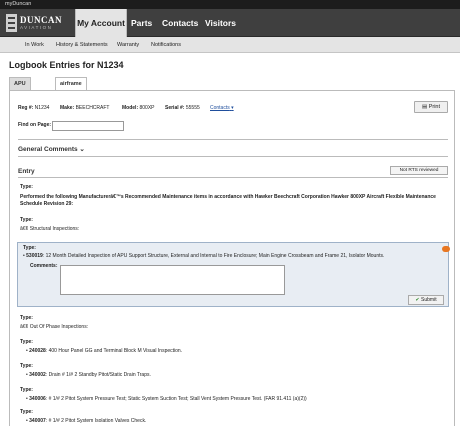 This screenshot has height=426, width=460. Describe the element at coordinates (166, 45) in the screenshot. I see `subnav-notifications: Notifications` at that location.